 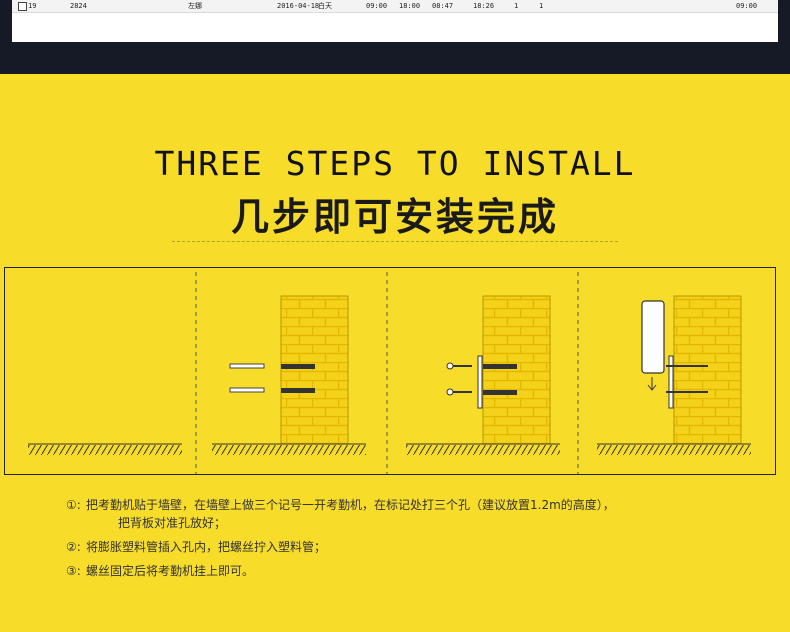 I want to click on cell-check-in: 08:47, so click(x=443, y=6).